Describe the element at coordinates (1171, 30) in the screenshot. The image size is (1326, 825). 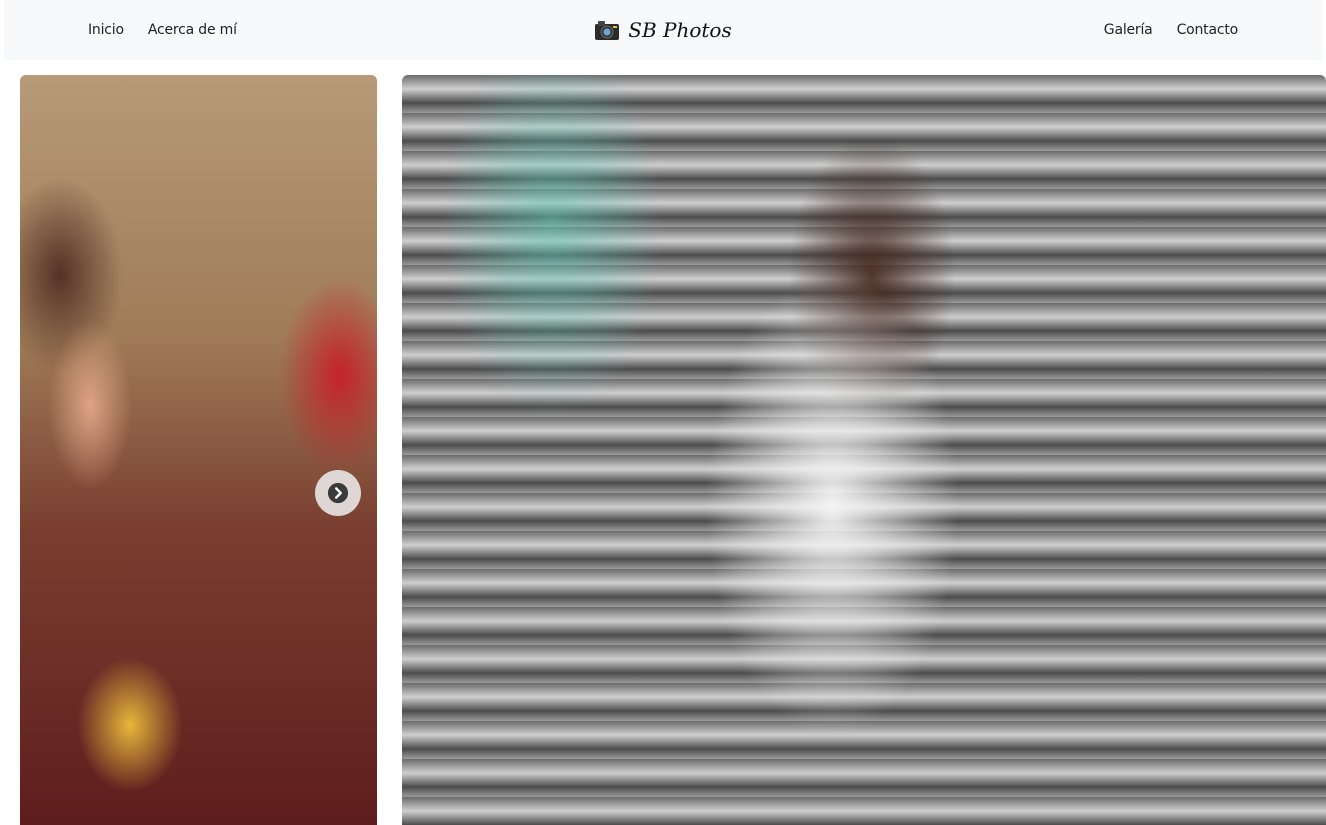
I see `nav-right-links: Galería Contacto` at that location.